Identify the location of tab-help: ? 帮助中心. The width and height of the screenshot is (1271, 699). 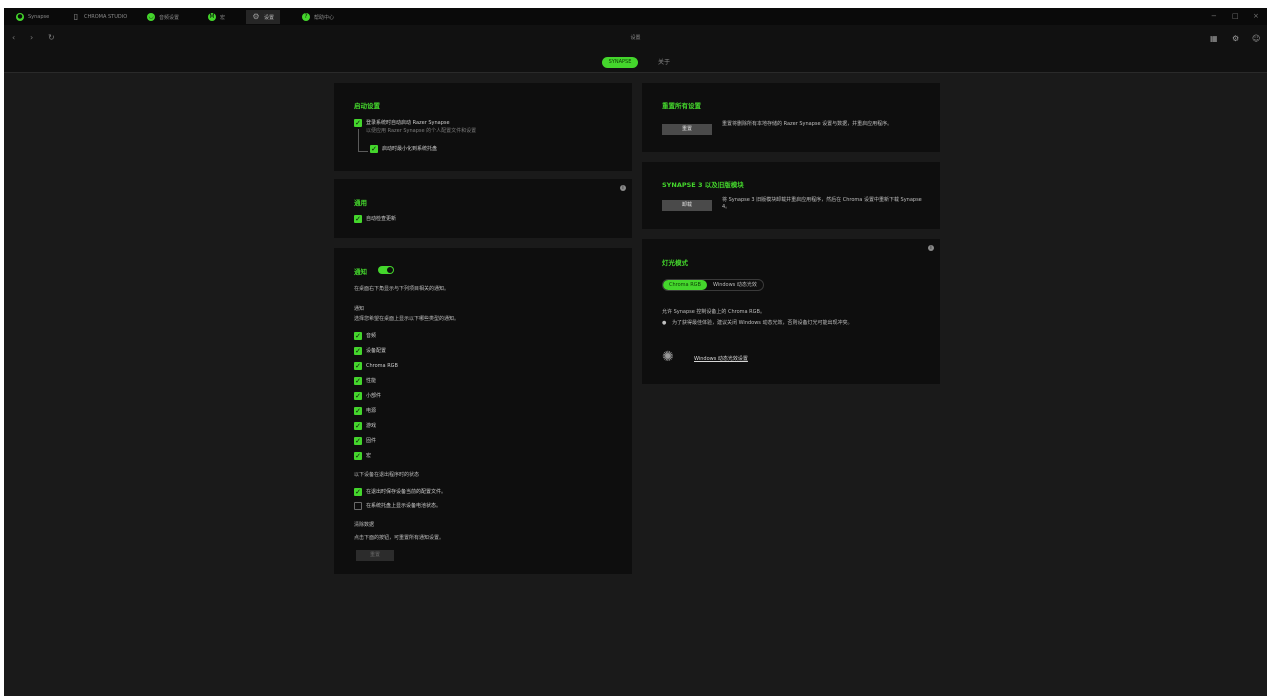
(318, 17).